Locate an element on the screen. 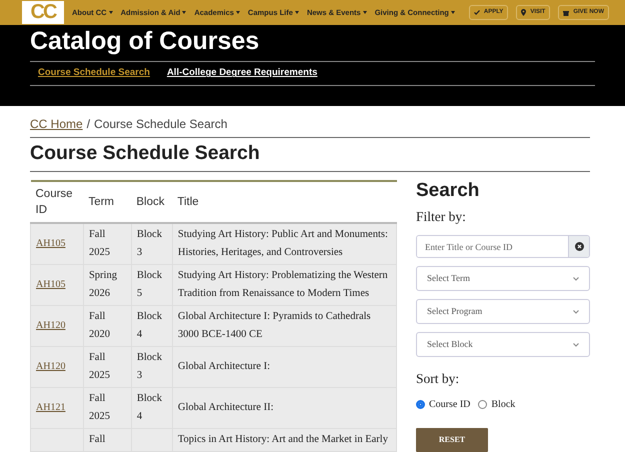 The width and height of the screenshot is (625, 452). sort-radio-option: Course ID is located at coordinates (443, 404).